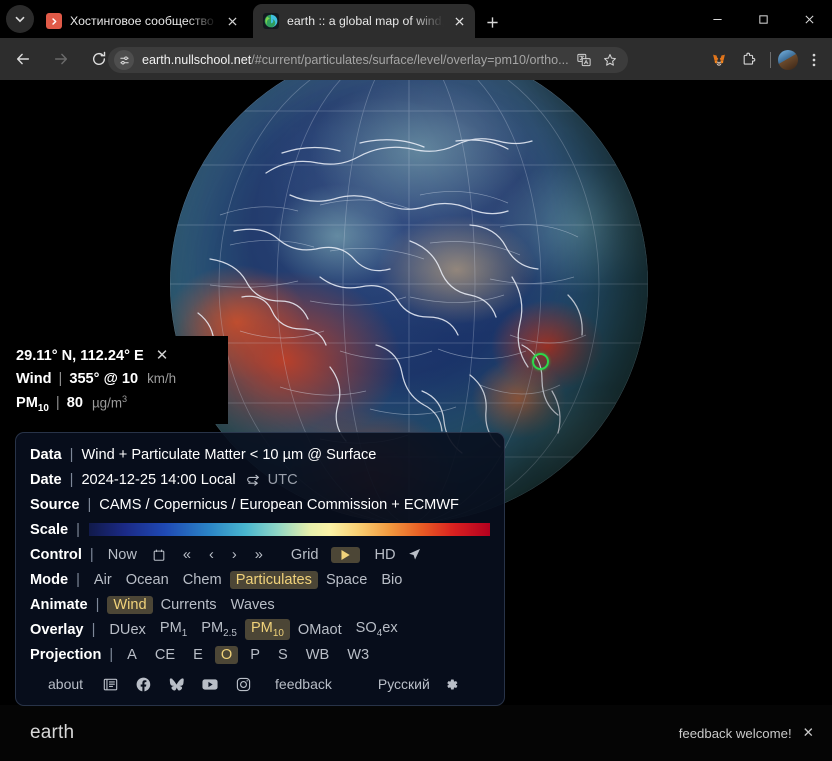 The height and width of the screenshot is (761, 832). I want to click on projection-option-p: P, so click(255, 655).